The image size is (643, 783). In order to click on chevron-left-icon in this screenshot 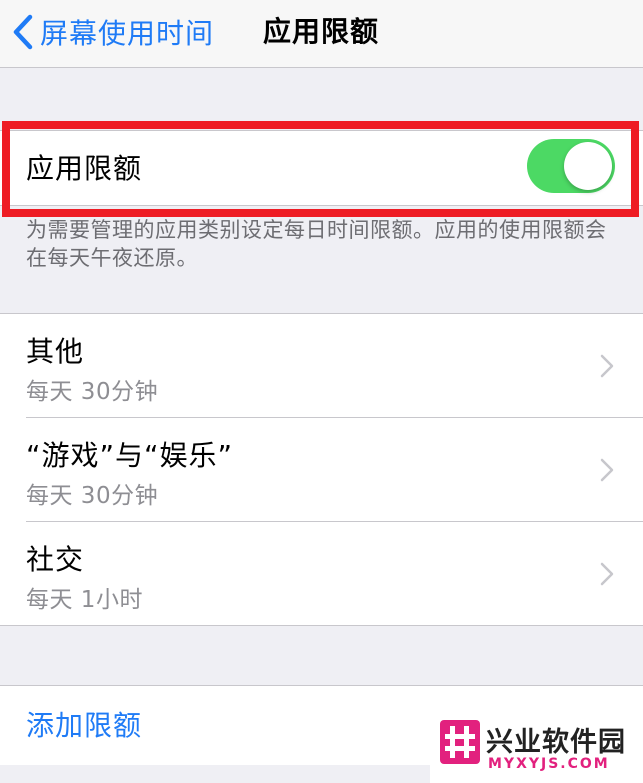, I will do `click(23, 32)`.